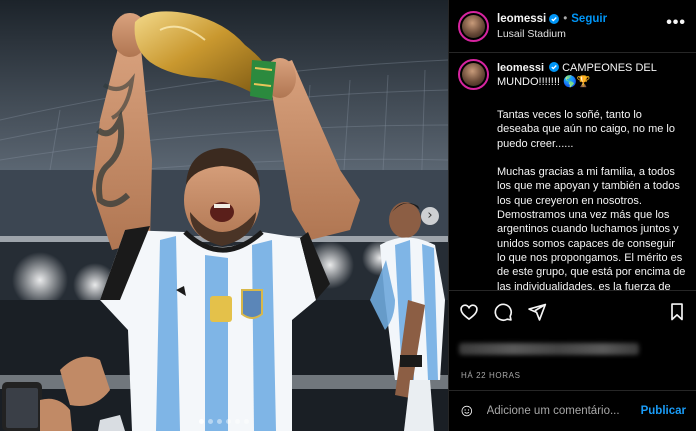  What do you see at coordinates (549, 349) in the screenshot?
I see `likes-blurred-text` at bounding box center [549, 349].